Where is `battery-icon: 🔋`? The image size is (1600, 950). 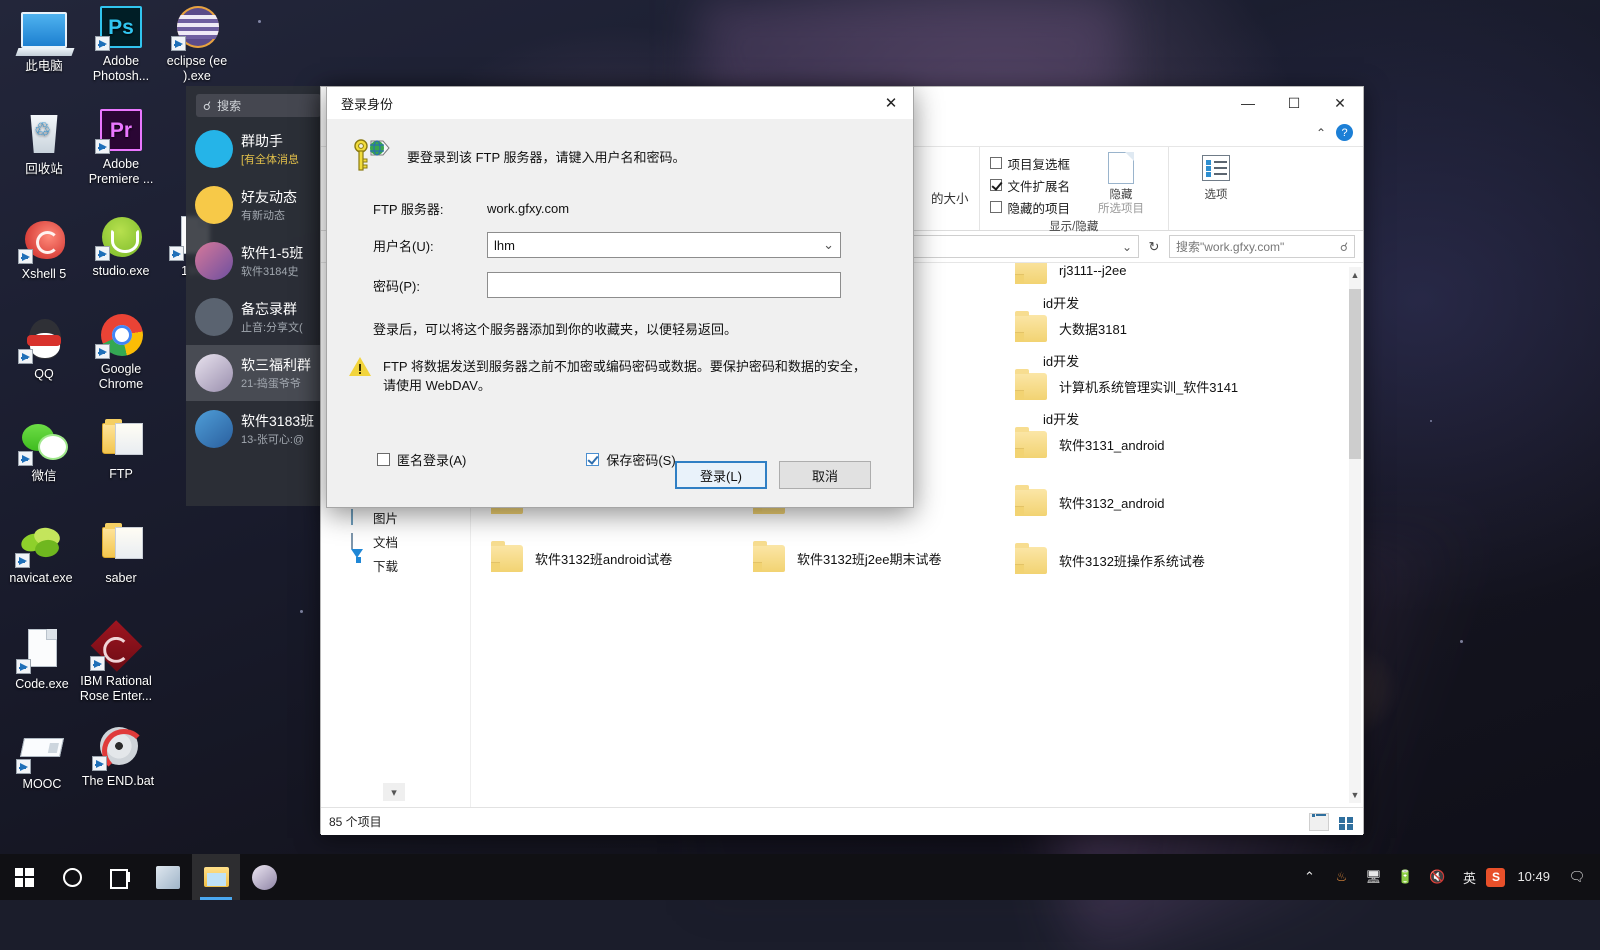 battery-icon: 🔋 is located at coordinates (1405, 877).